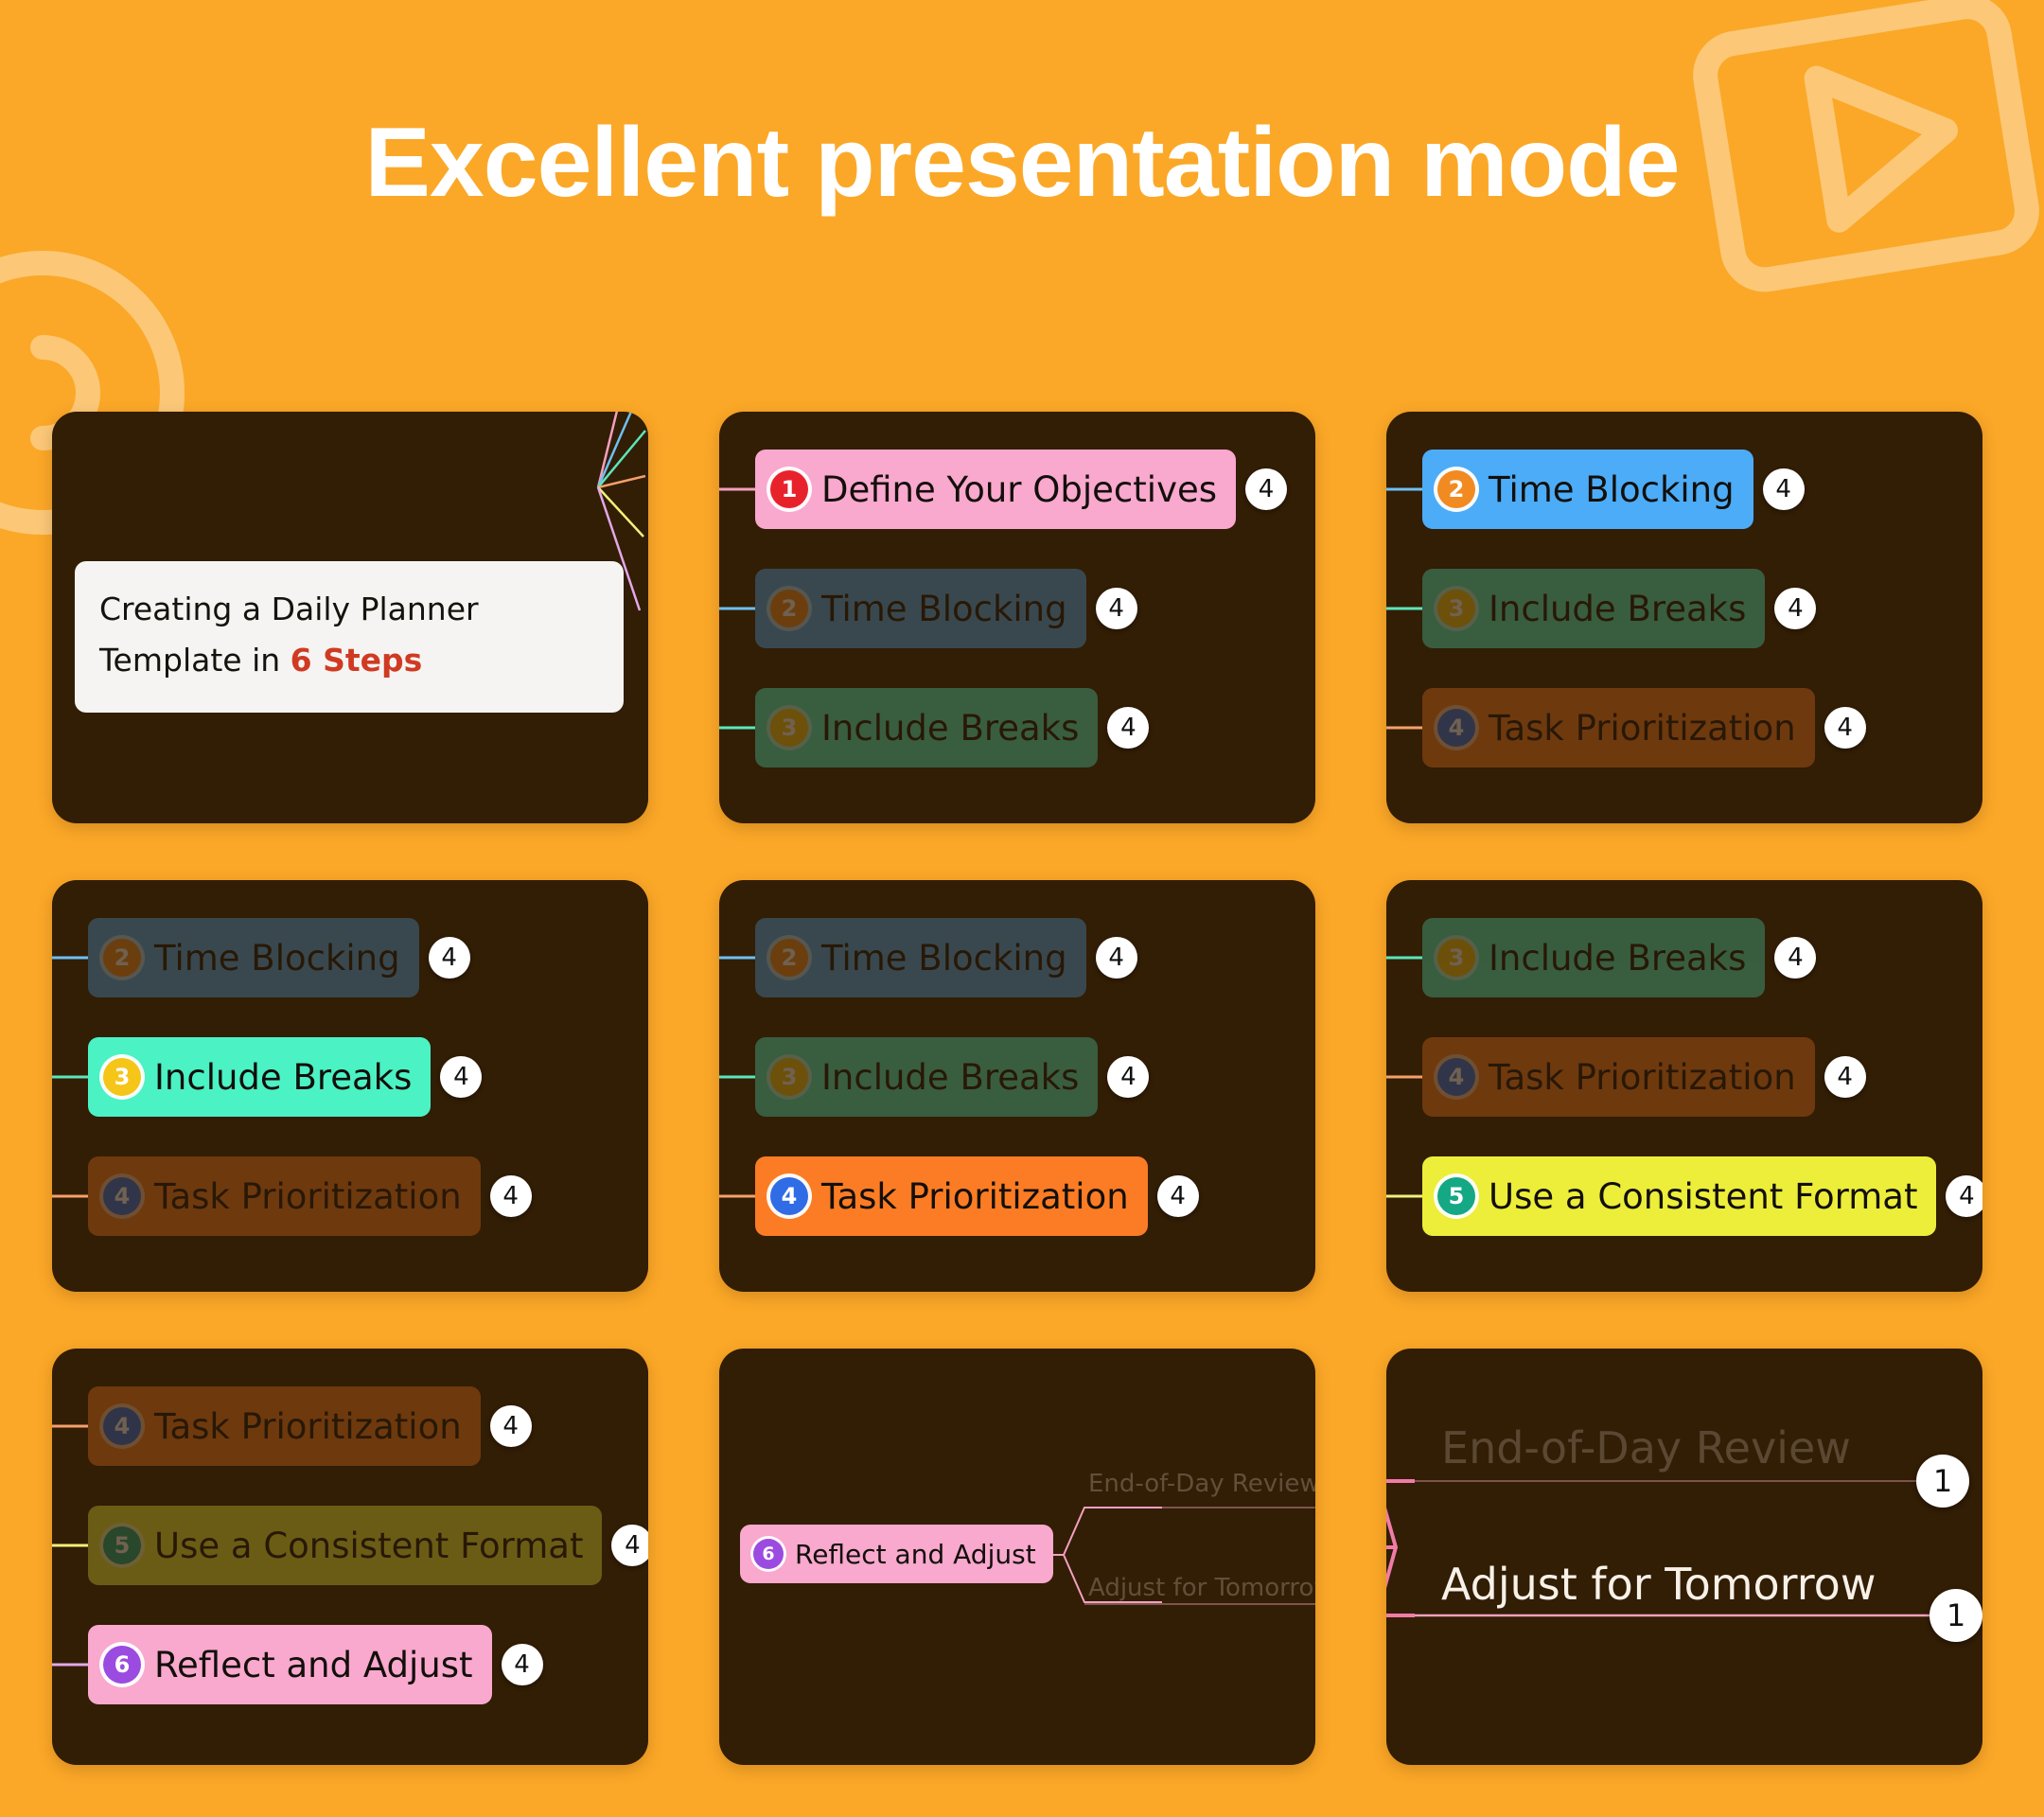 This screenshot has width=2044, height=1817. I want to click on step-number-badge: 5, so click(122, 1545).